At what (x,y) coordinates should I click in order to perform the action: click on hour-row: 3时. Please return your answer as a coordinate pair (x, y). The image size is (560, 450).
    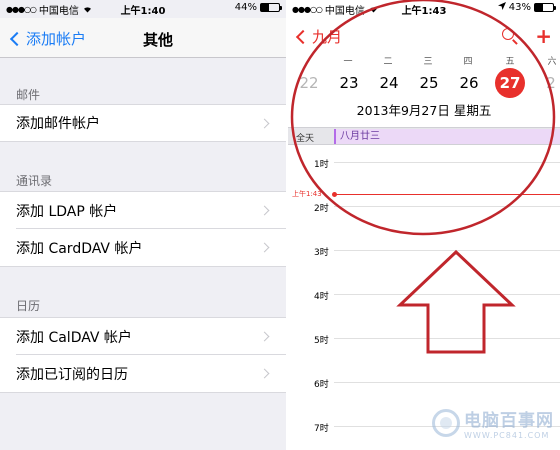
    Looking at the image, I should click on (424, 251).